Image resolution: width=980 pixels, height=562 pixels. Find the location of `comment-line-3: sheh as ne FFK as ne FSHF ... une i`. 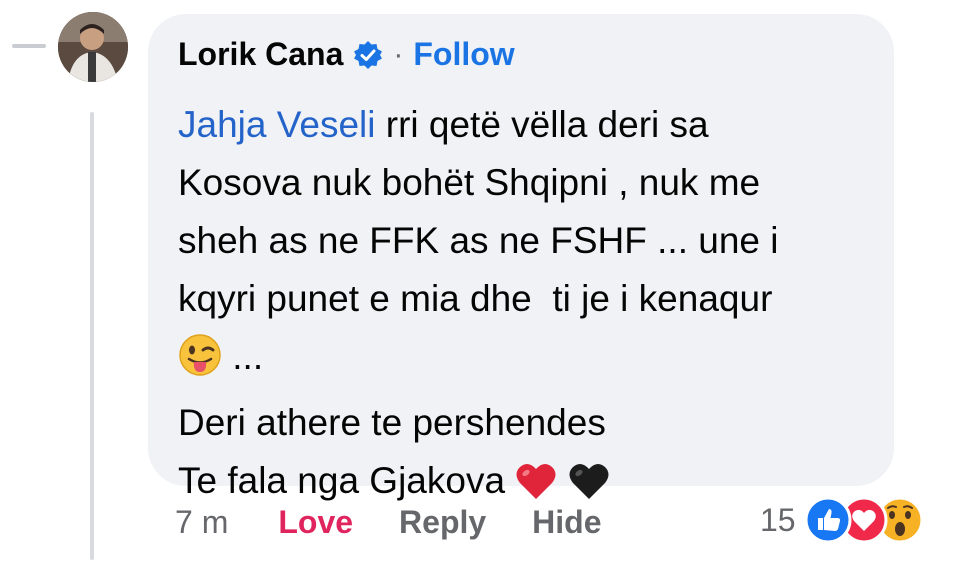

comment-line-3: sheh as ne FFK as ne FSHF ... une i is located at coordinates (478, 240).